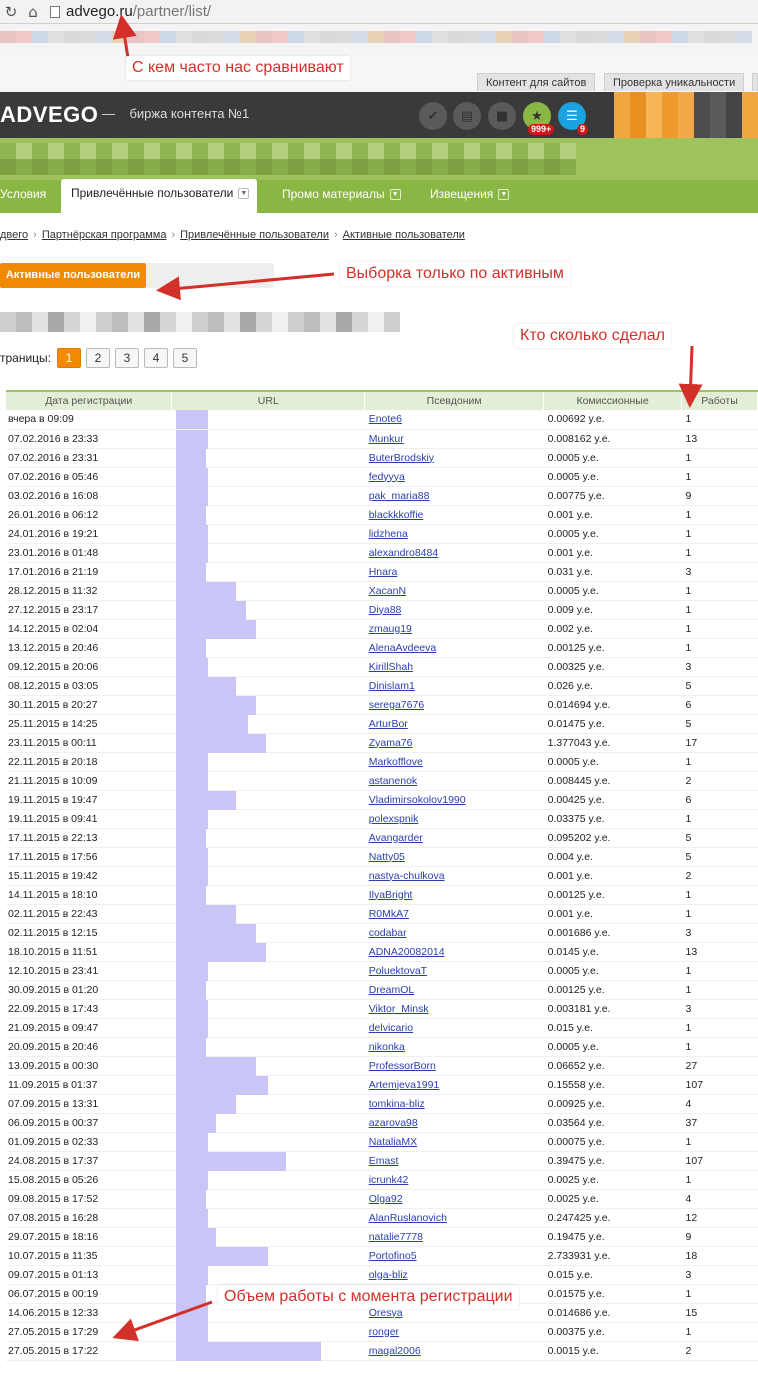  Describe the element at coordinates (210, 275) in the screenshot. I see `filter-tab-tail` at that location.